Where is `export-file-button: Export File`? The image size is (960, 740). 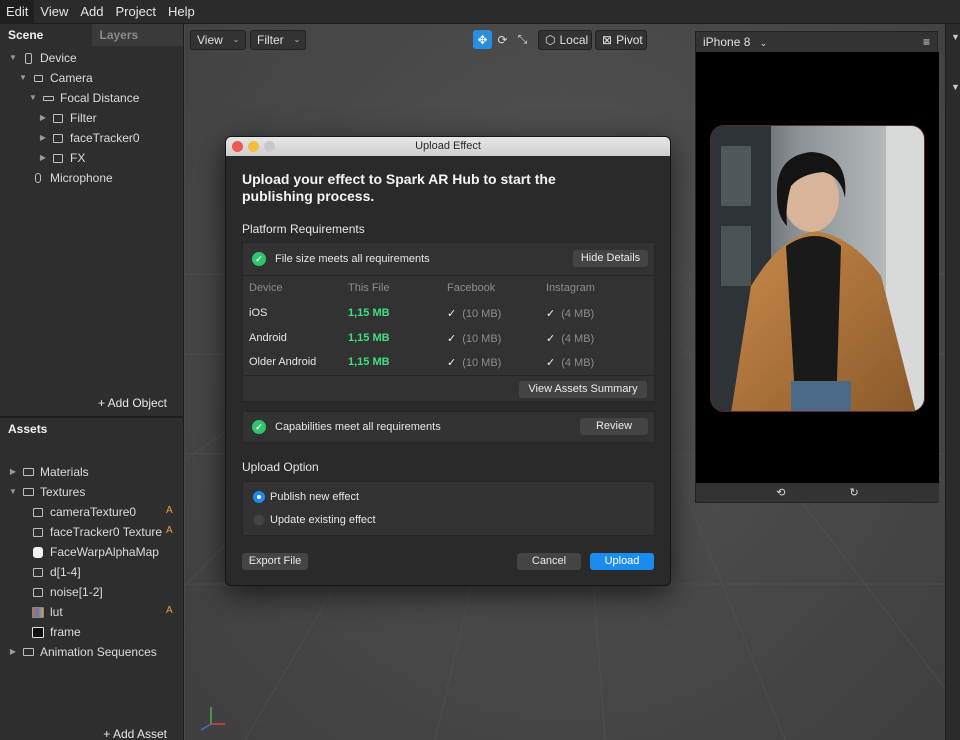 export-file-button: Export File is located at coordinates (275, 561).